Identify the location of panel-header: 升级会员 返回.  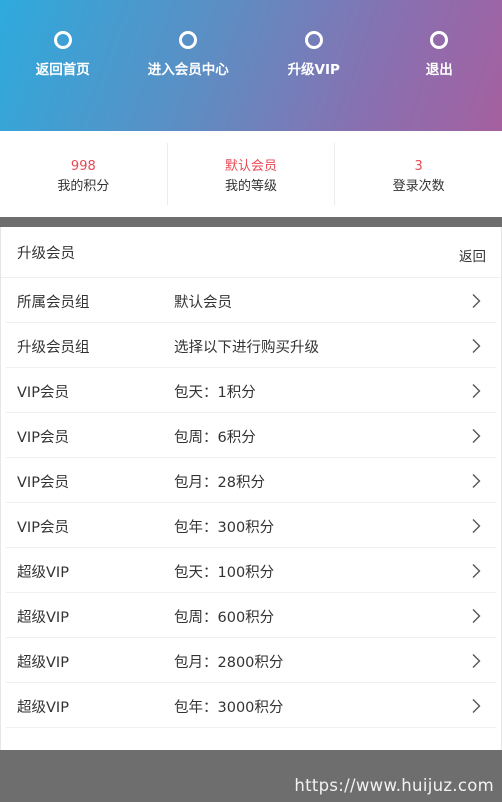
(251, 252).